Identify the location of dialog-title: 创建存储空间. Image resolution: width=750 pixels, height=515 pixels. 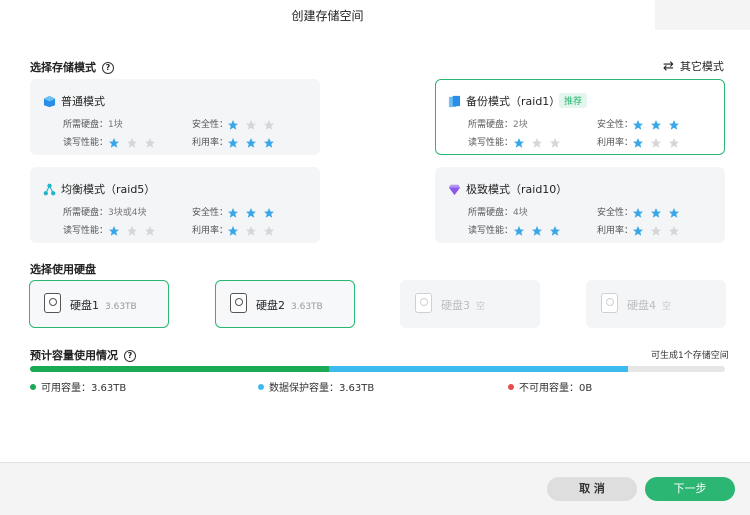
(327, 16).